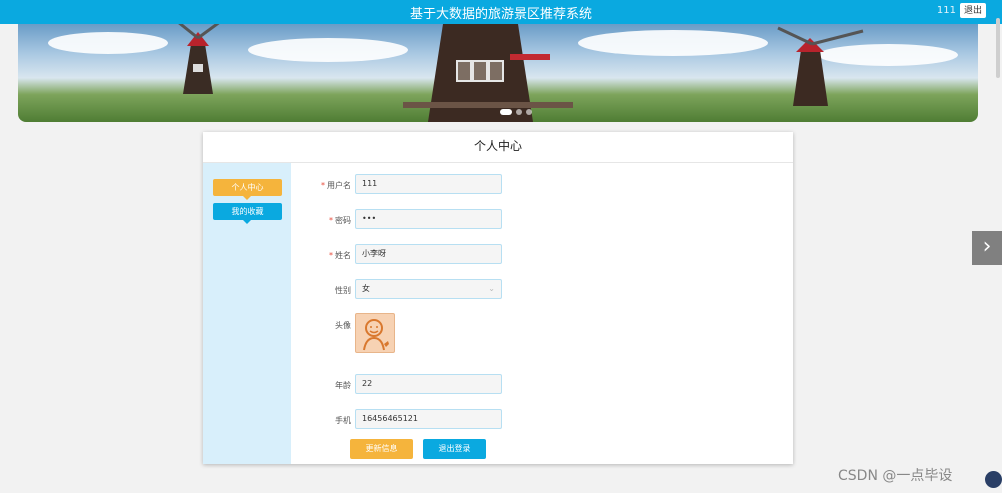 This screenshot has height=493, width=1002. Describe the element at coordinates (428, 419) in the screenshot. I see `phone-input: 16456465121` at that location.